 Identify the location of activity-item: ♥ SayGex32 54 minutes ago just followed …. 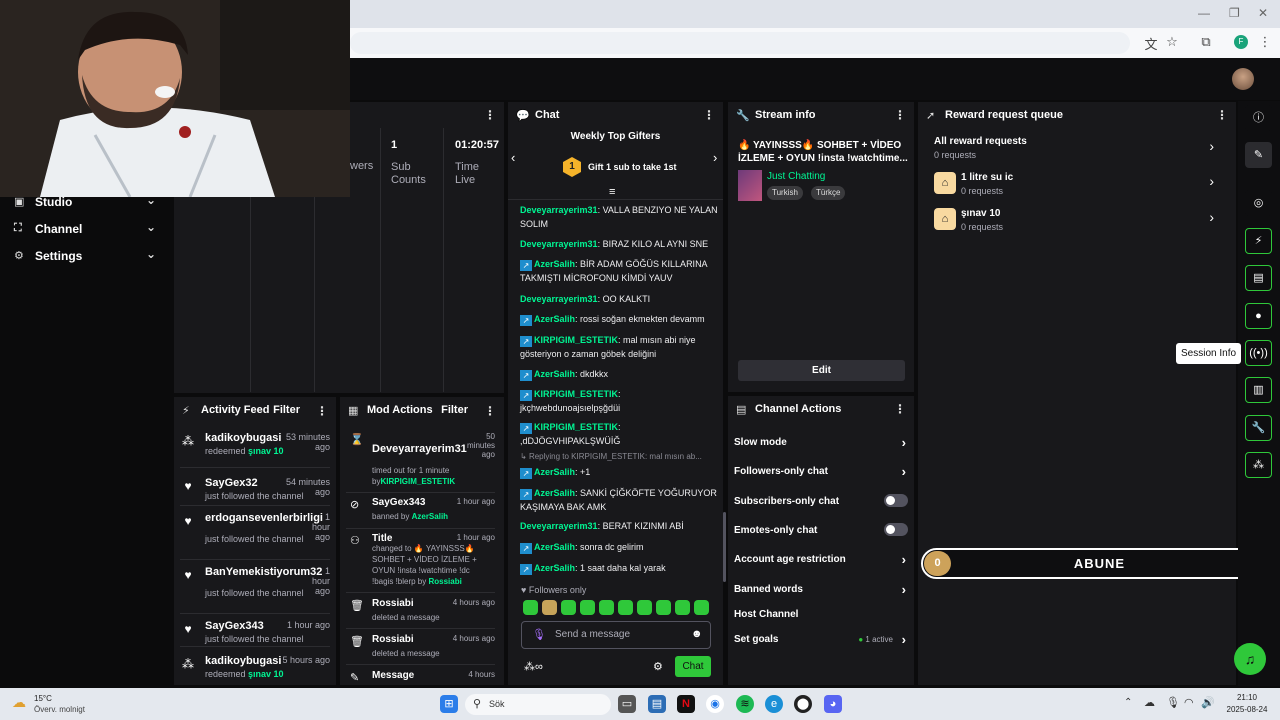
(255, 497).